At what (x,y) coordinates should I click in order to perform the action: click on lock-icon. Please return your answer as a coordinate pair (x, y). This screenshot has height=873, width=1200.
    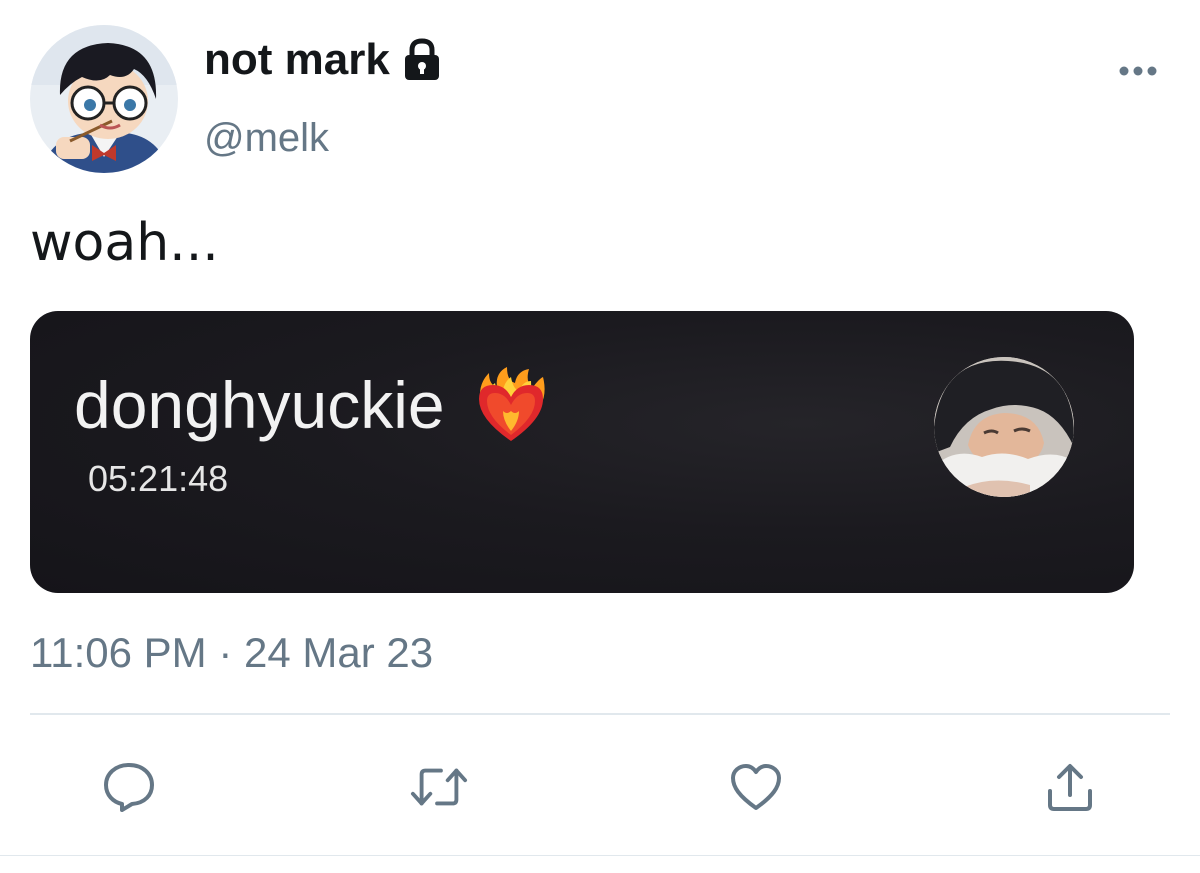
    Looking at the image, I should click on (422, 60).